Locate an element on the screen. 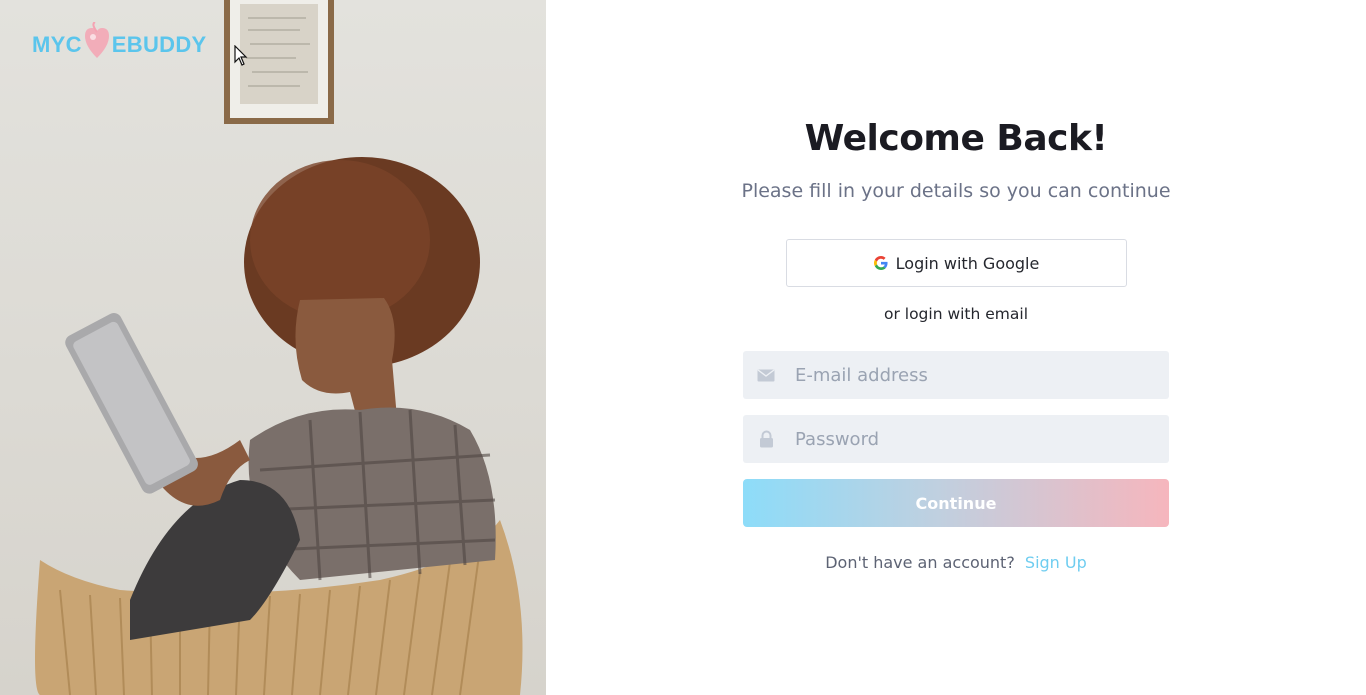  login-with-google-button: Login with Google is located at coordinates (956, 263).